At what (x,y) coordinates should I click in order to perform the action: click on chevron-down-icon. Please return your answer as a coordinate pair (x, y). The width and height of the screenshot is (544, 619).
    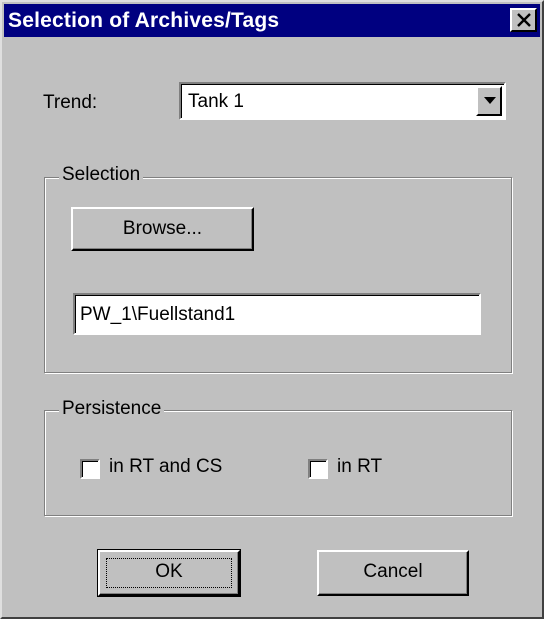
    Looking at the image, I should click on (490, 100).